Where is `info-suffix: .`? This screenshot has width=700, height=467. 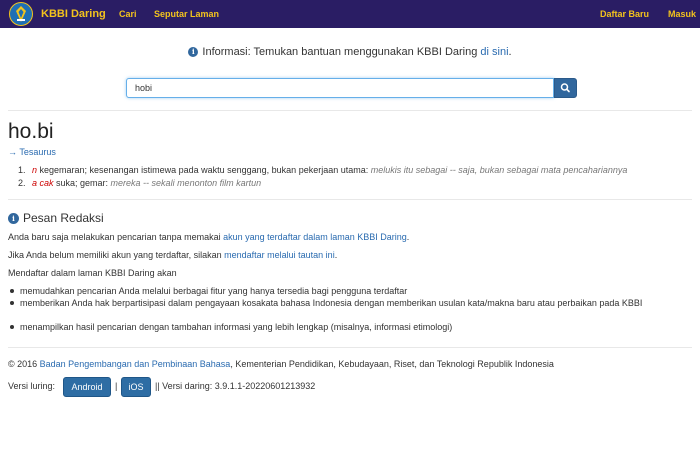
info-suffix: . is located at coordinates (510, 52).